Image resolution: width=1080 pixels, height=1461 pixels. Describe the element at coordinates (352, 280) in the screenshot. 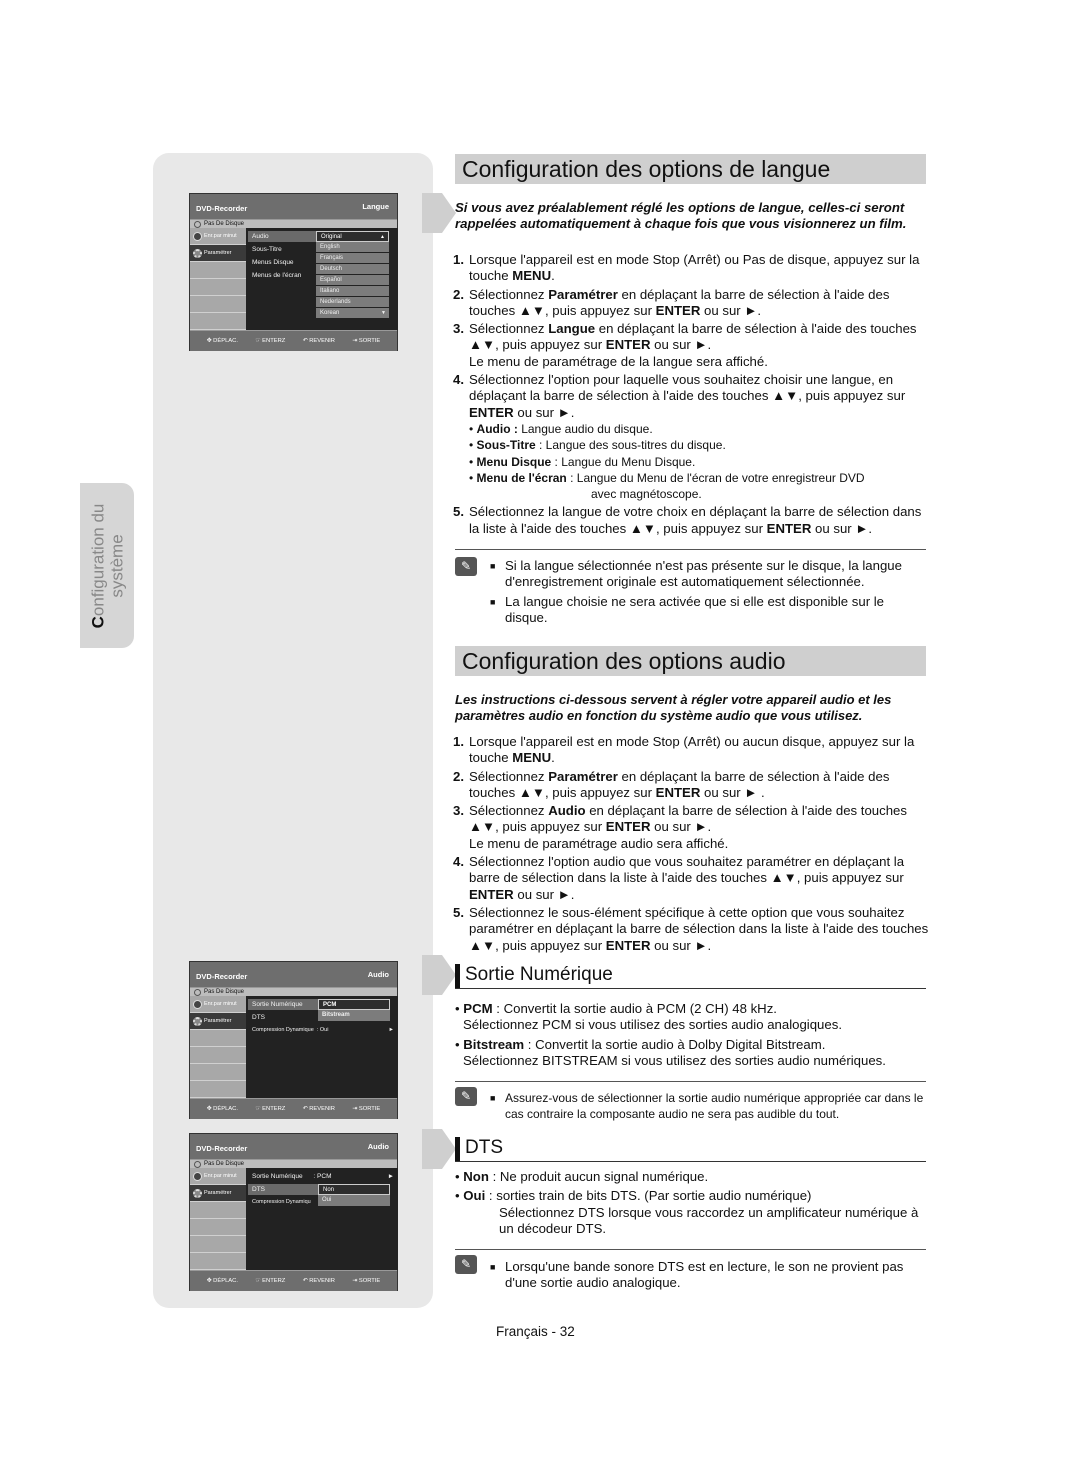

I see `option-espanol: Español` at that location.